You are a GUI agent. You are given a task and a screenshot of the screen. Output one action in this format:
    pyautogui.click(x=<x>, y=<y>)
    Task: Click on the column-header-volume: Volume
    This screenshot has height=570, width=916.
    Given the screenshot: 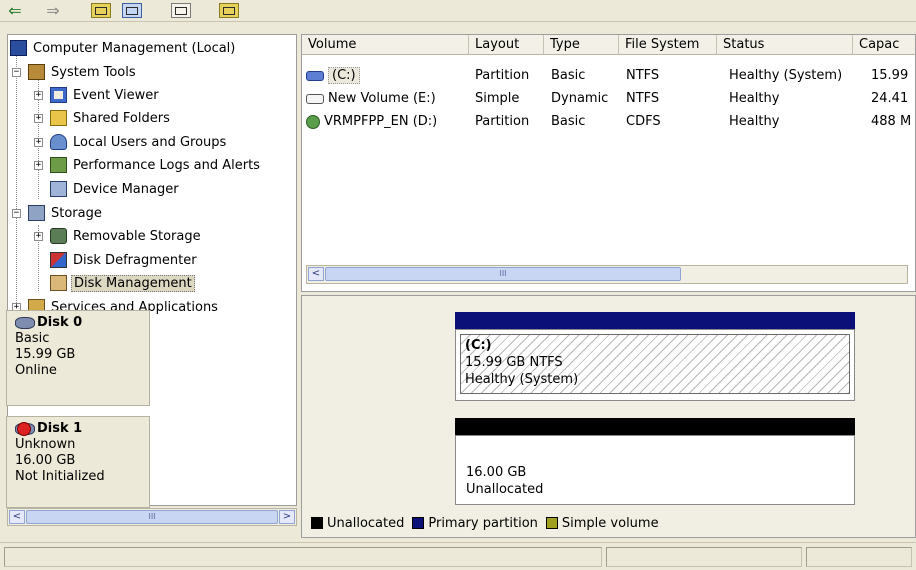 What is the action you would take?
    pyautogui.click(x=385, y=45)
    